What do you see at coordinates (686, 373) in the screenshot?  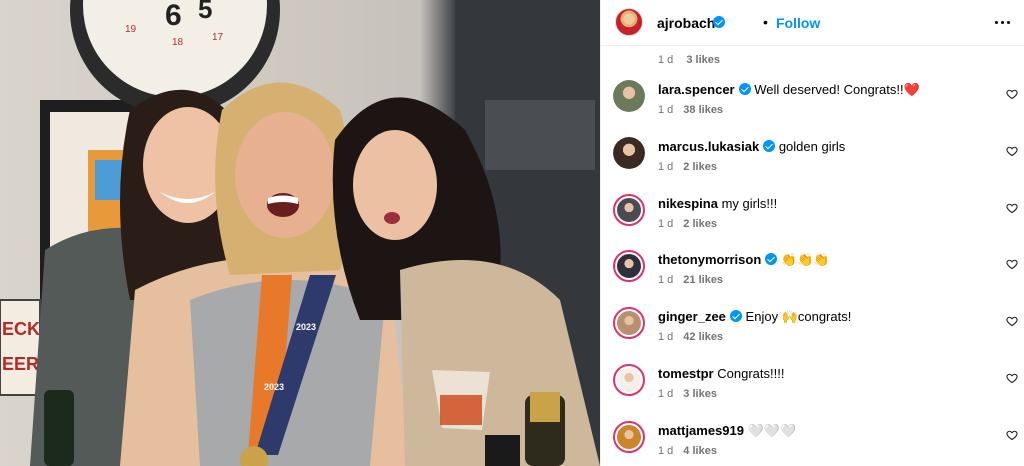 I see `comment-username: tomestpr` at bounding box center [686, 373].